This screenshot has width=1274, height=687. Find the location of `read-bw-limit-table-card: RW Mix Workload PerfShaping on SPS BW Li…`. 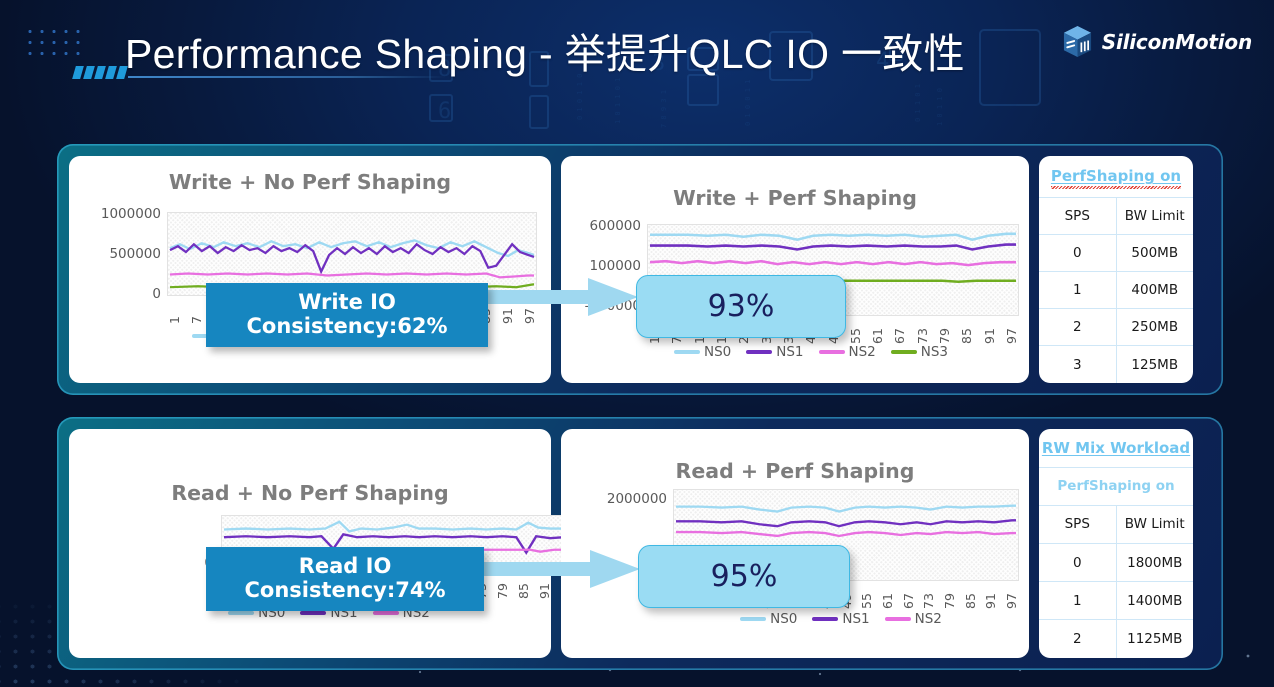

read-bw-limit-table-card: RW Mix Workload PerfShaping on SPS BW Li… is located at coordinates (1116, 543).